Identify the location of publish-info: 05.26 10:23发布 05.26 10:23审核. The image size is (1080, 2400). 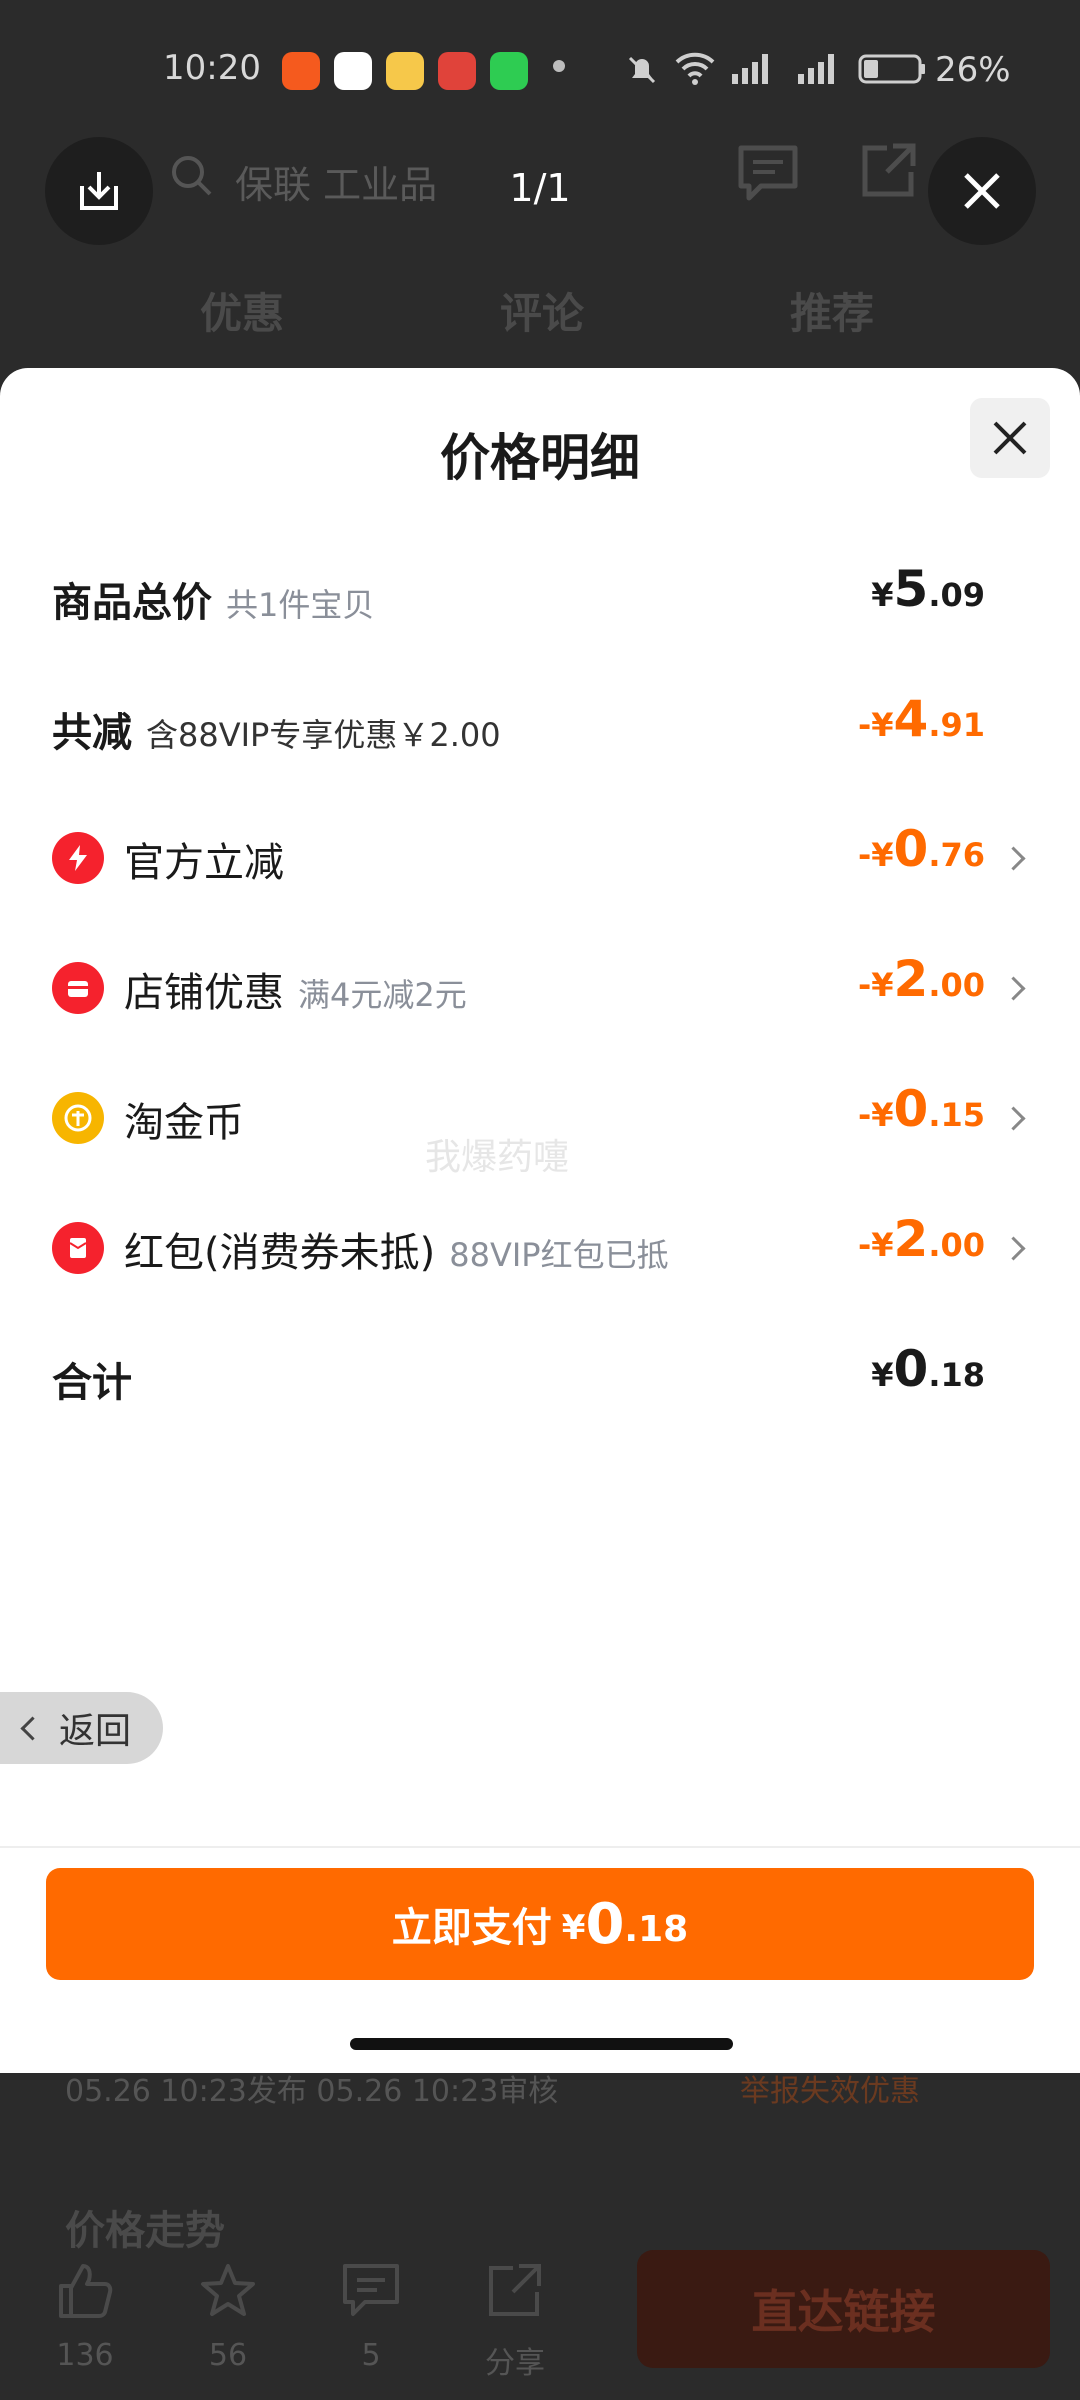
(312, 2091).